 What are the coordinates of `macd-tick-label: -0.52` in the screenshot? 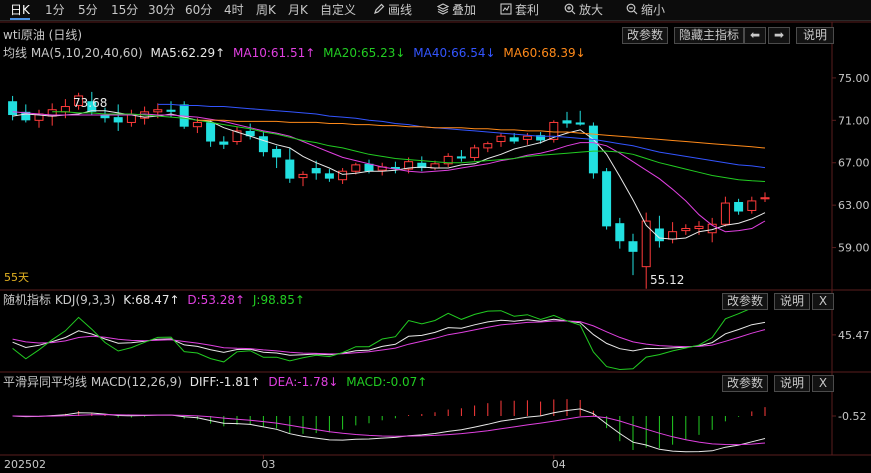 It's located at (852, 416).